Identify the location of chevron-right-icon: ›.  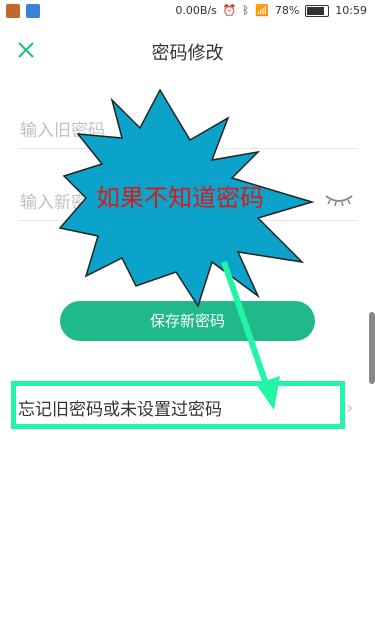
(349, 407).